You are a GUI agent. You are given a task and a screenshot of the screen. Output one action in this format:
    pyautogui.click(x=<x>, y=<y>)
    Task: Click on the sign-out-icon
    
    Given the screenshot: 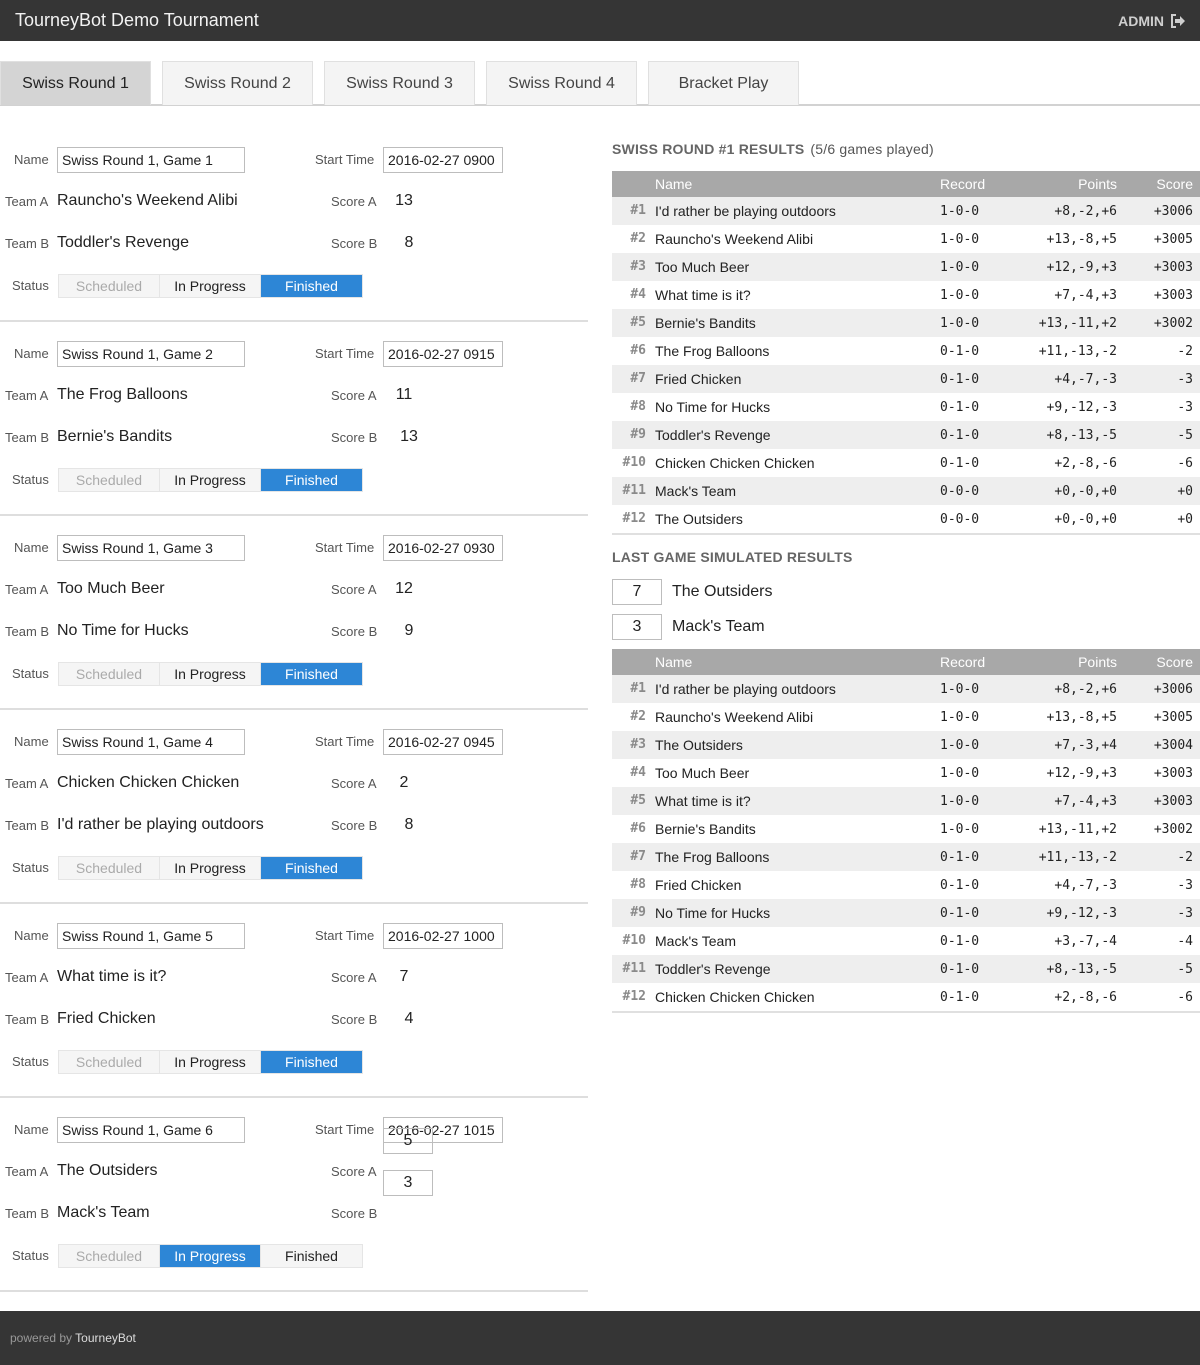 What is the action you would take?
    pyautogui.click(x=1178, y=21)
    